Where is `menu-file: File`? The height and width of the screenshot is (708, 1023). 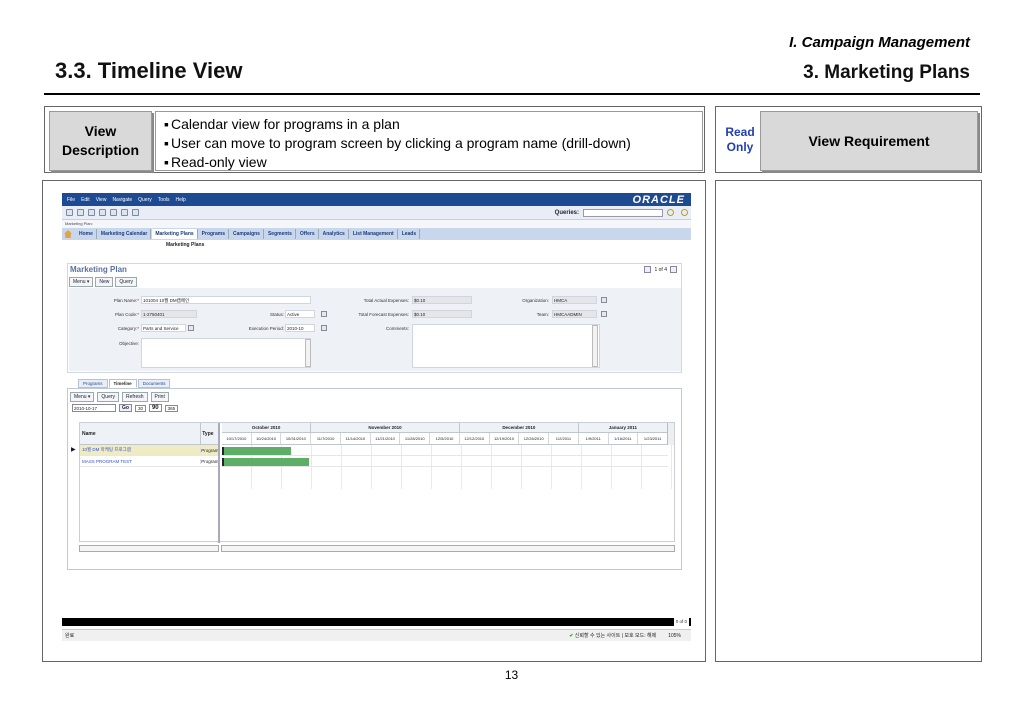 menu-file: File is located at coordinates (71, 200).